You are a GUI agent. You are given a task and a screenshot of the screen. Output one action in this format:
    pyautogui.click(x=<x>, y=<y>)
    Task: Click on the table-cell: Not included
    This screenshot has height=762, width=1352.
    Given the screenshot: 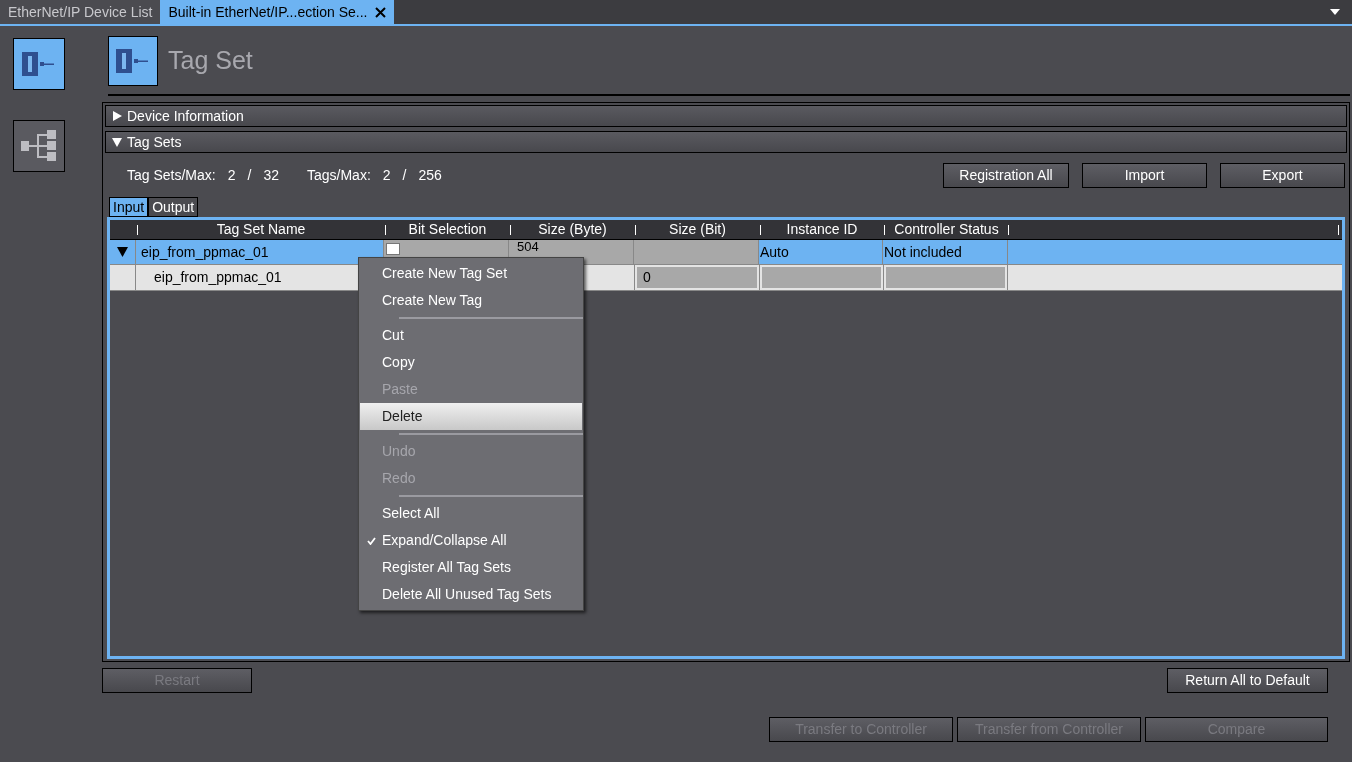 What is the action you would take?
    pyautogui.click(x=945, y=252)
    